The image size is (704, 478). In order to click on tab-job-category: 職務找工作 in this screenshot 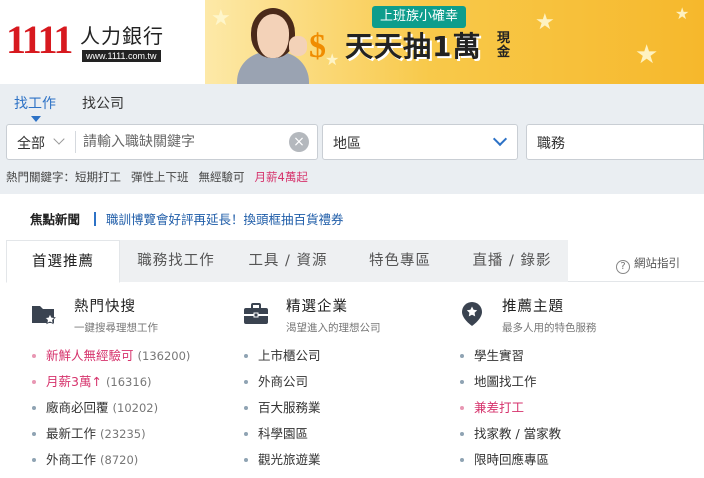, I will do `click(176, 261)`.